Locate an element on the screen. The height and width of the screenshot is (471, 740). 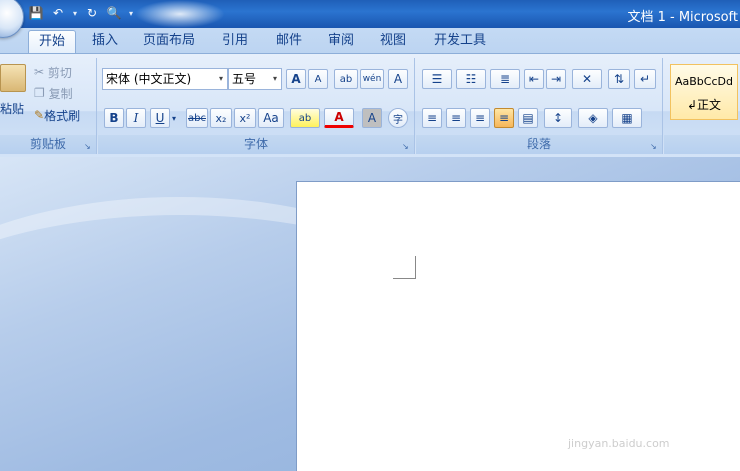
line-spacing-button: ↕ is located at coordinates (558, 118).